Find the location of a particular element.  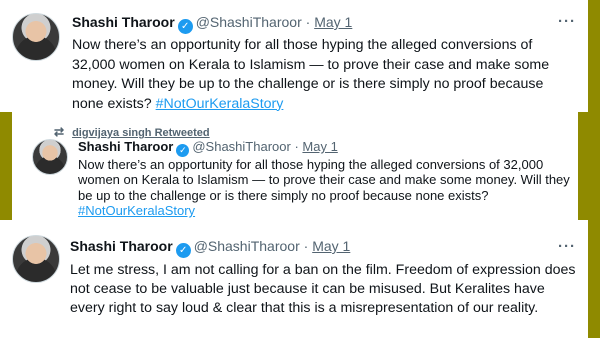

retweet-context: ⇄ digvijaya singh Retweeted is located at coordinates (132, 132).